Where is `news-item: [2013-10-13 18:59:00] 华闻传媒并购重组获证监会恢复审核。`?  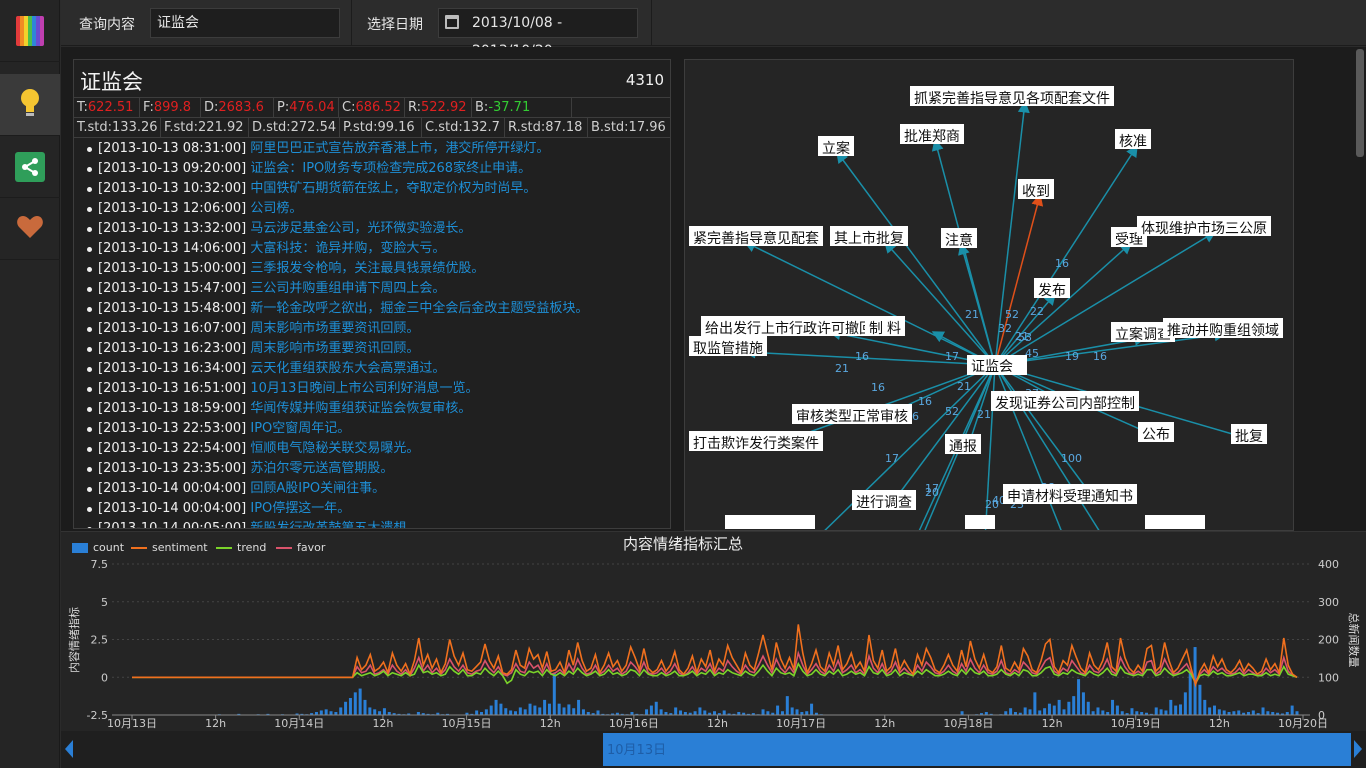
news-item: [2013-10-13 18:59:00] 华闻传媒并购重组获证监会恢复审核。 is located at coordinates (372, 409).